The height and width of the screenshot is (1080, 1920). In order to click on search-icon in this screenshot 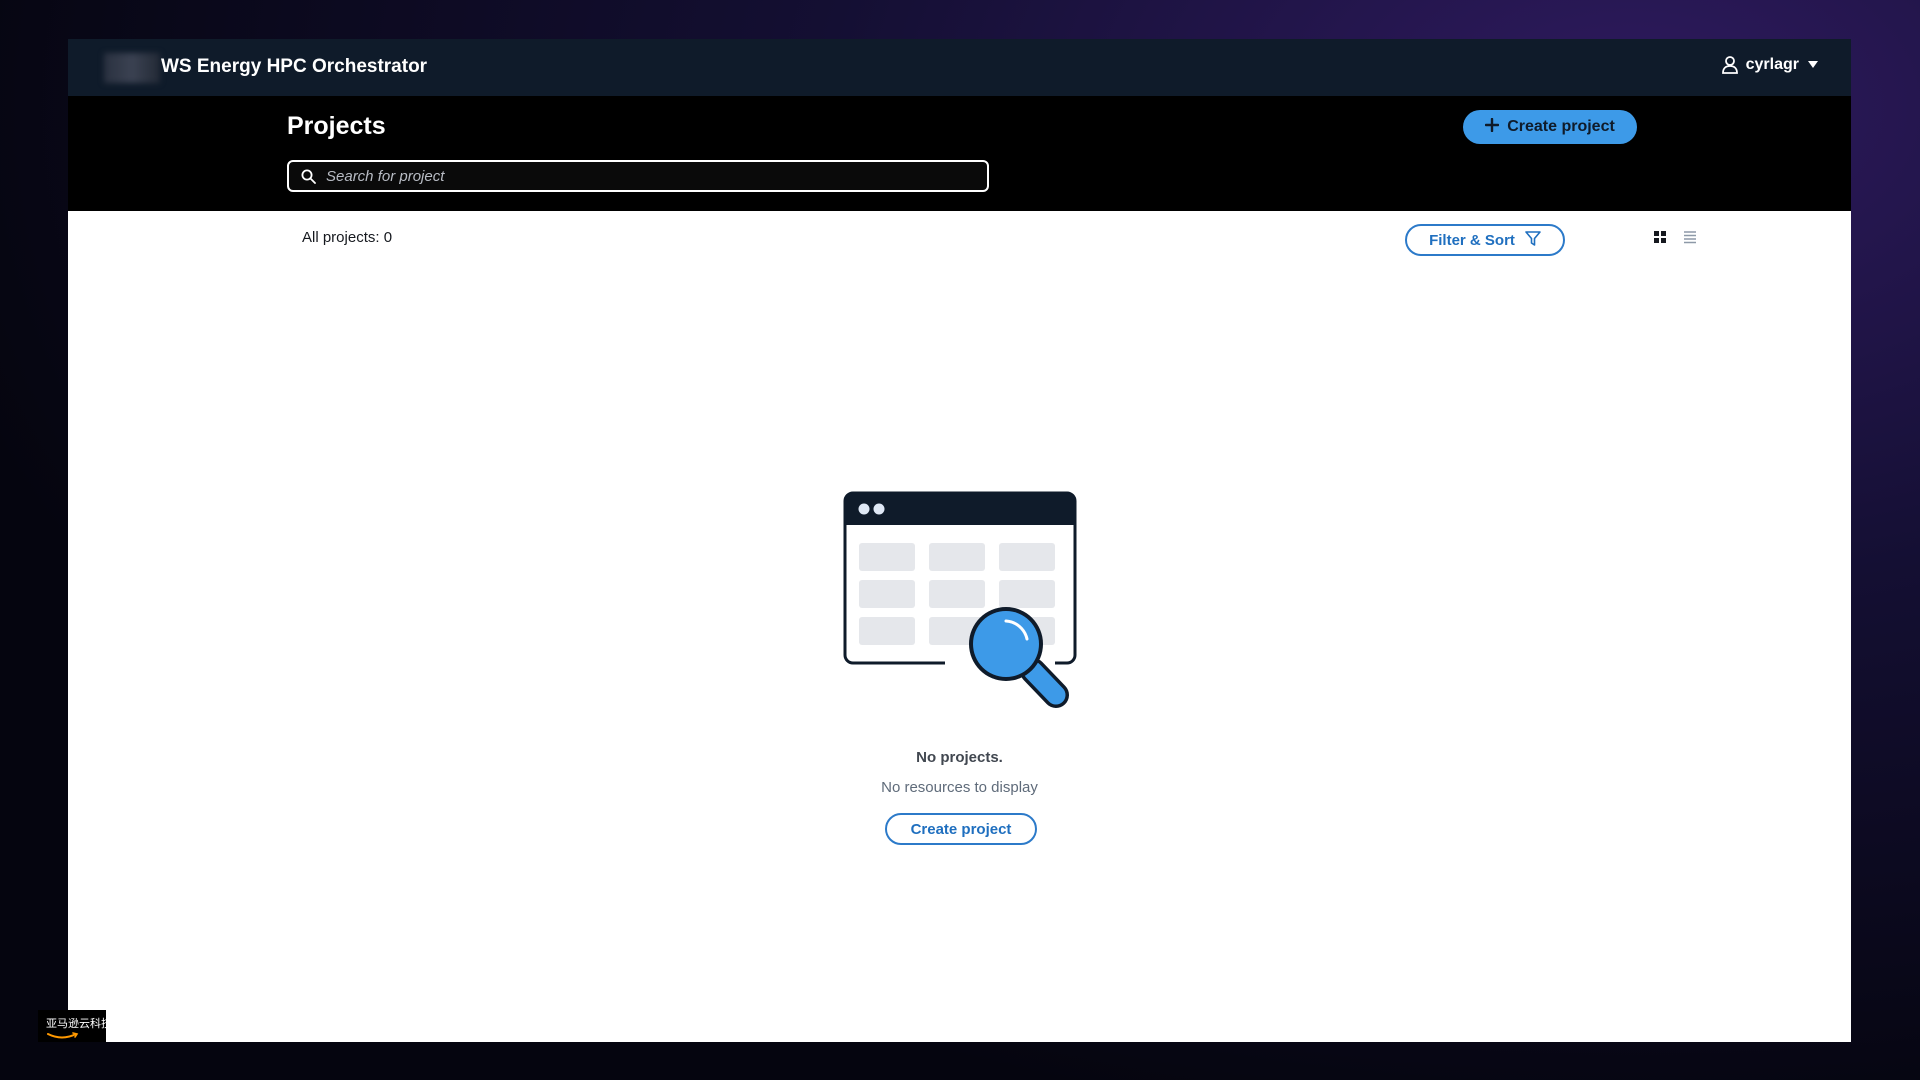, I will do `click(308, 176)`.